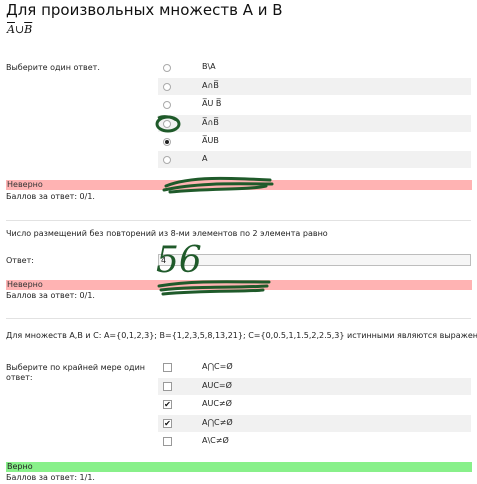  I want to click on q1-option: A̅U B̅, so click(314, 104).